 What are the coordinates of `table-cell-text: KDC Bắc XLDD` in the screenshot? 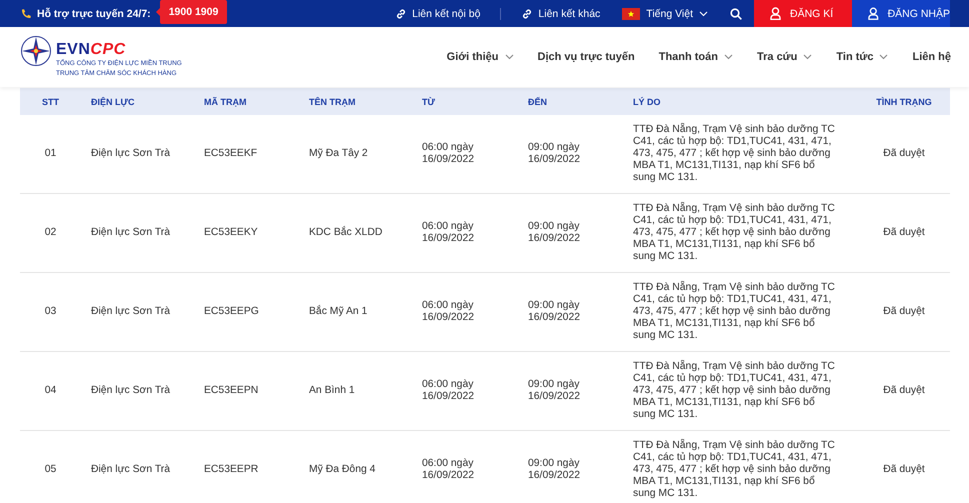 It's located at (346, 233).